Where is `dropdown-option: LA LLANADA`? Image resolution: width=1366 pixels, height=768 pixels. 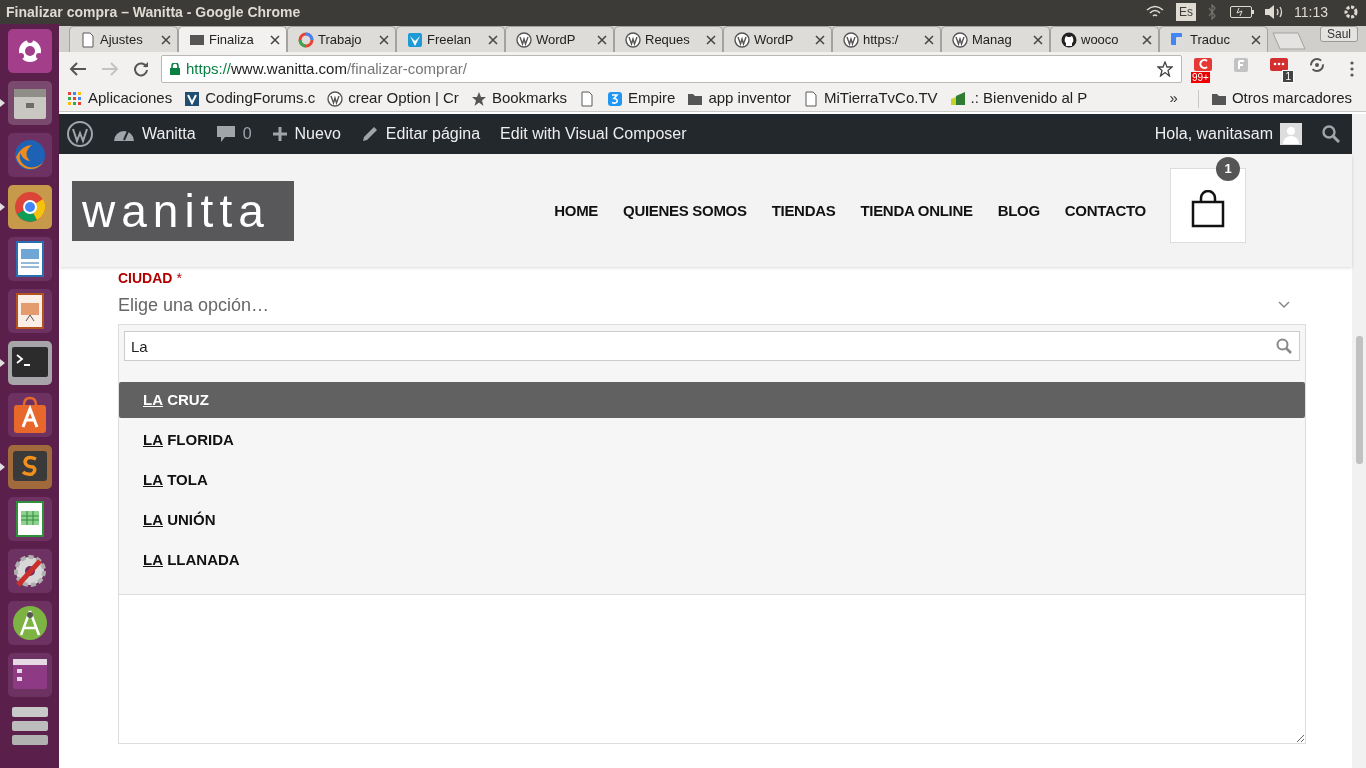
dropdown-option: LA LLANADA is located at coordinates (712, 560).